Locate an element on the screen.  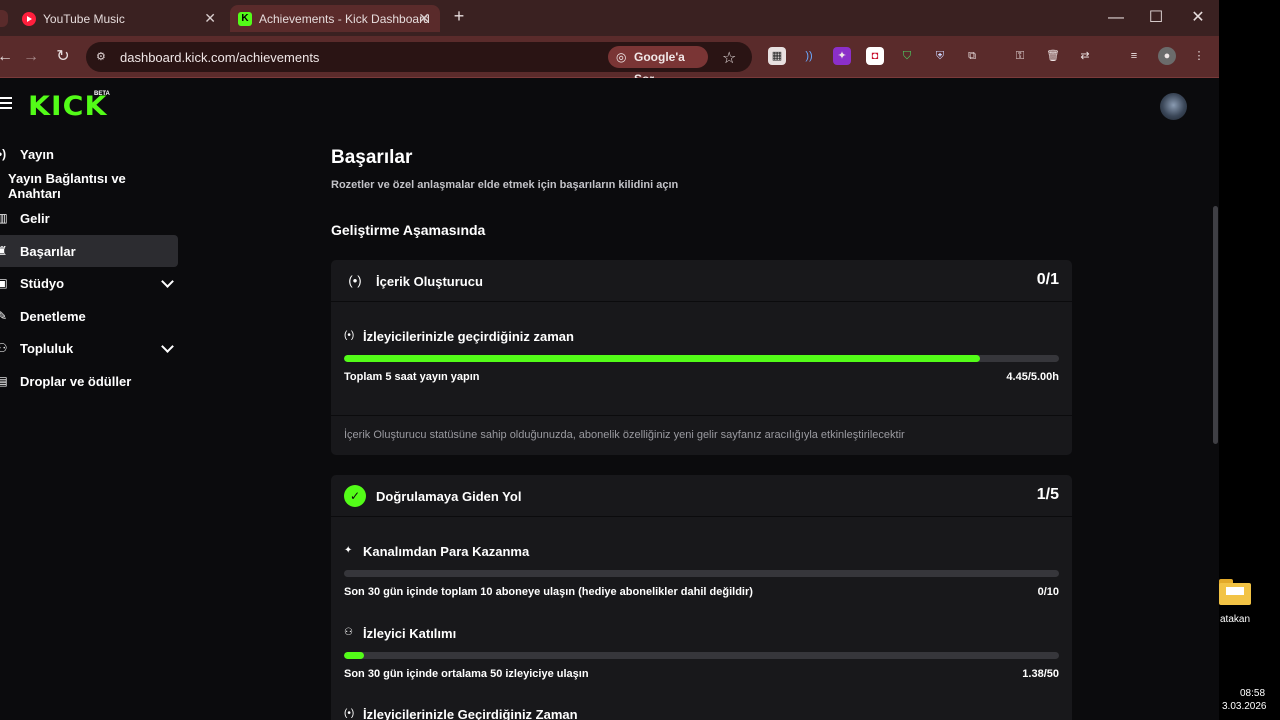
sidebar-item-gelir: ▥ Gelir is located at coordinates (89, 218).